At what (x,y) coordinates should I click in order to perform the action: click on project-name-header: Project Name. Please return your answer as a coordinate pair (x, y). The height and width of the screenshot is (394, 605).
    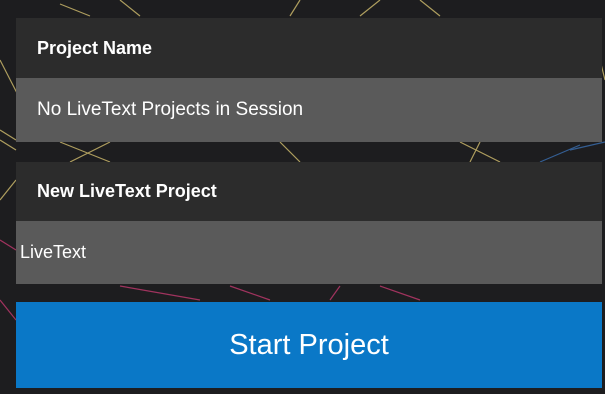
    Looking at the image, I should click on (309, 48).